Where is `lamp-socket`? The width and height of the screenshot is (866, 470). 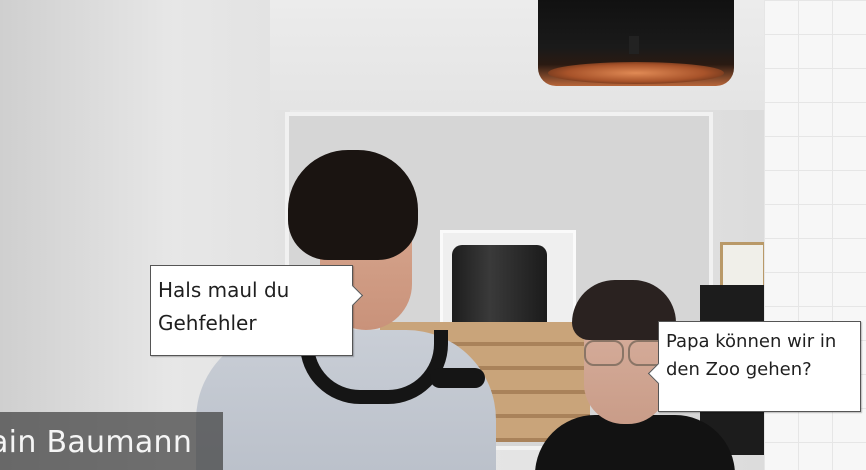 lamp-socket is located at coordinates (634, 45).